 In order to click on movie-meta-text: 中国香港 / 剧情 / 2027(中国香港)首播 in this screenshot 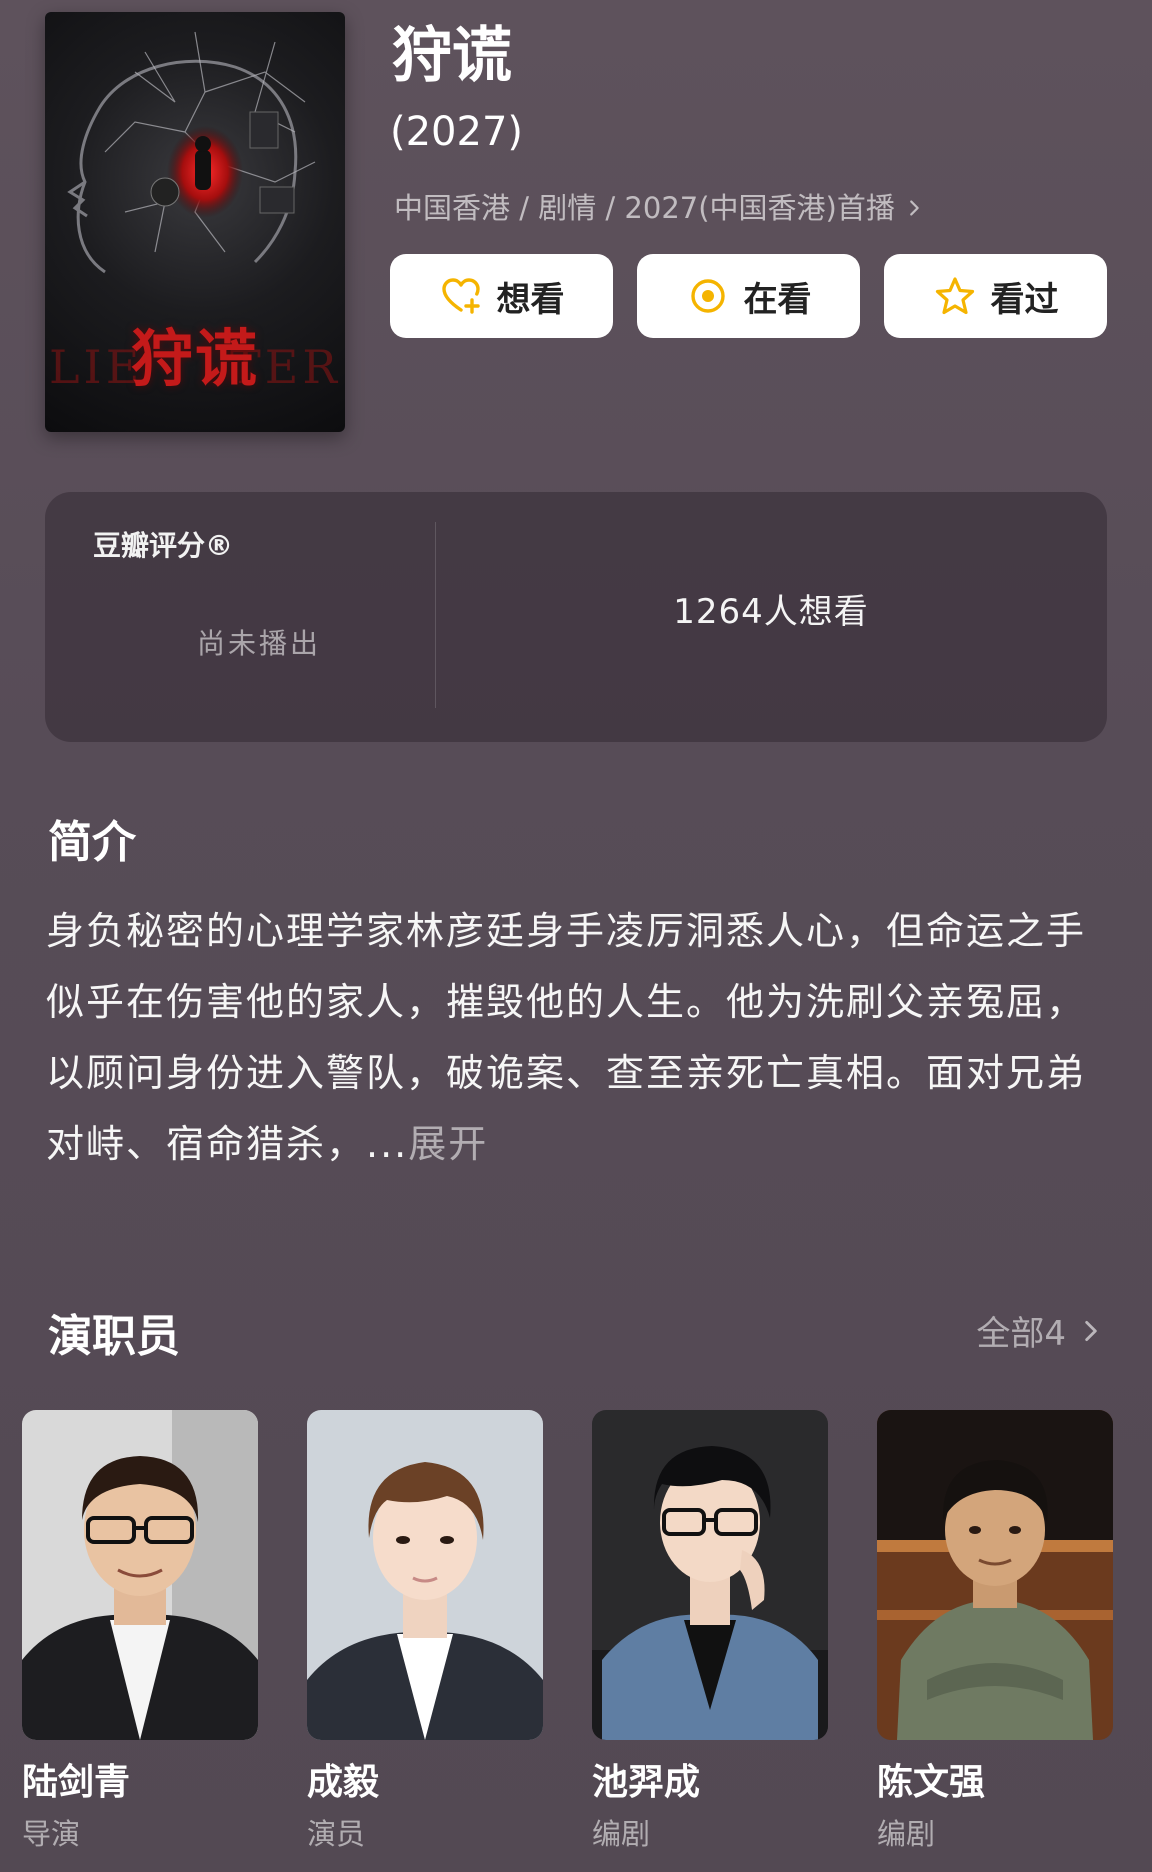, I will do `click(644, 208)`.